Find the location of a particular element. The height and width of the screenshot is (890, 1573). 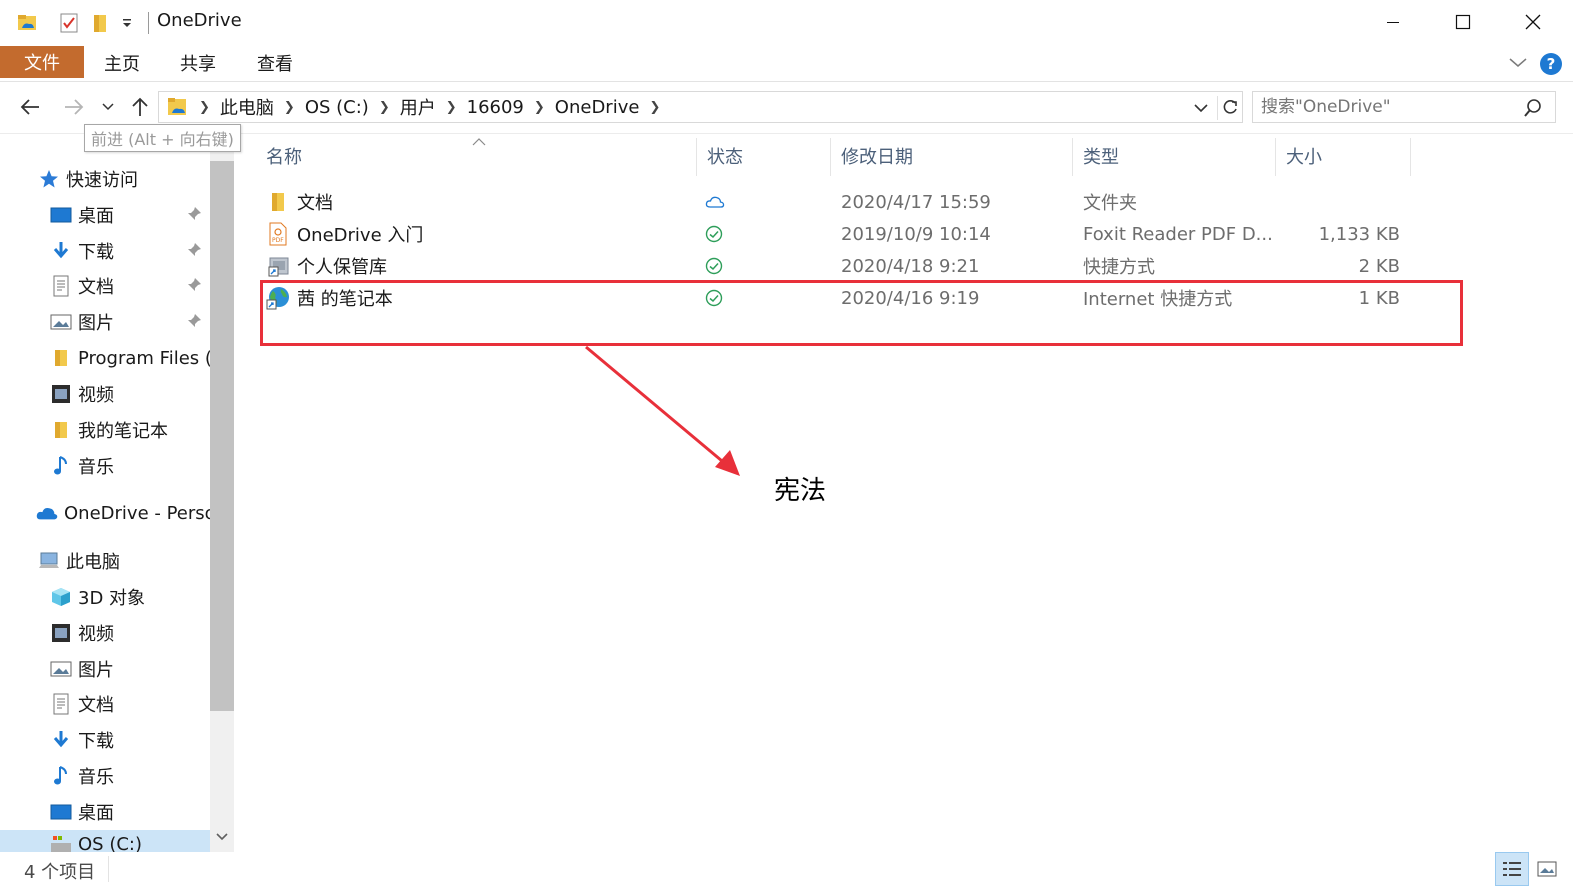

breadcrumb-users: 用户 is located at coordinates (418, 107).